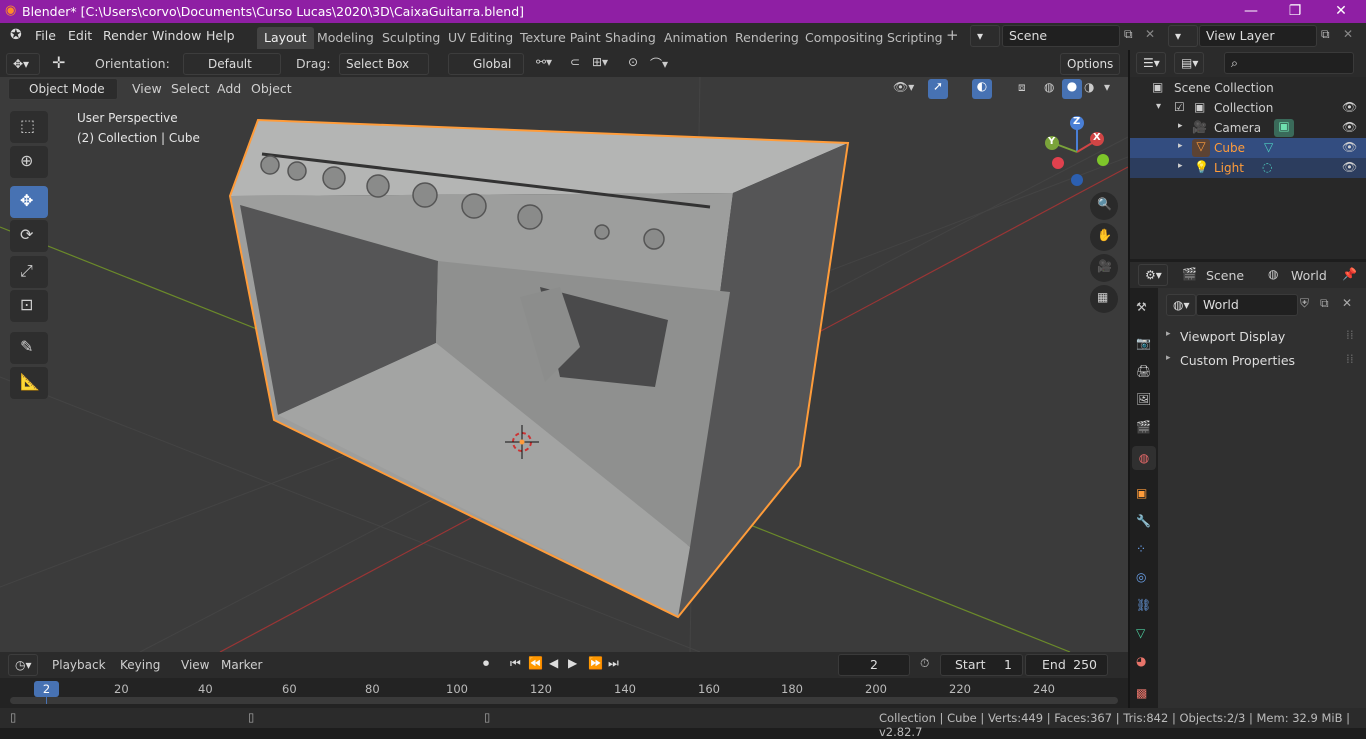  What do you see at coordinates (1341, 11) in the screenshot?
I see `close-button: ✕` at bounding box center [1341, 11].